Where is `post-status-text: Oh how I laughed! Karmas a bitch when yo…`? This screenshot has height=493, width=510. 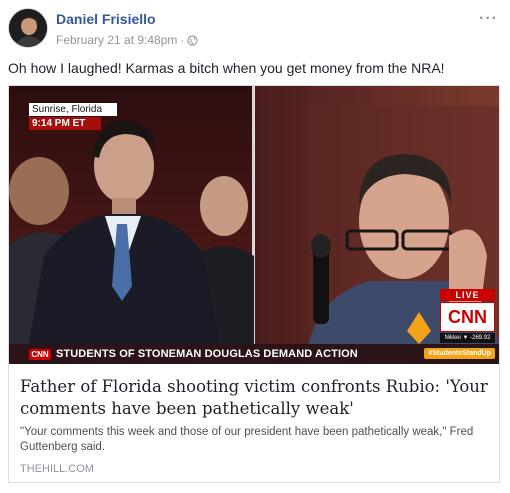
post-status-text: Oh how I laughed! Karmas a bitch when yo… is located at coordinates (226, 68).